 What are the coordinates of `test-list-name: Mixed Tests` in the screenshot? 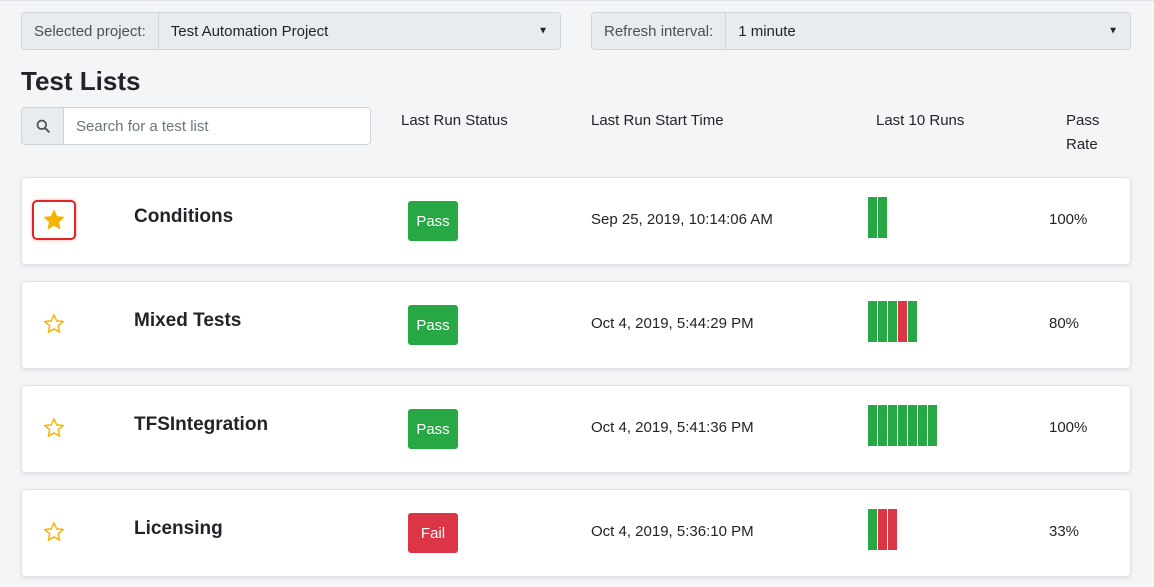 It's located at (187, 321).